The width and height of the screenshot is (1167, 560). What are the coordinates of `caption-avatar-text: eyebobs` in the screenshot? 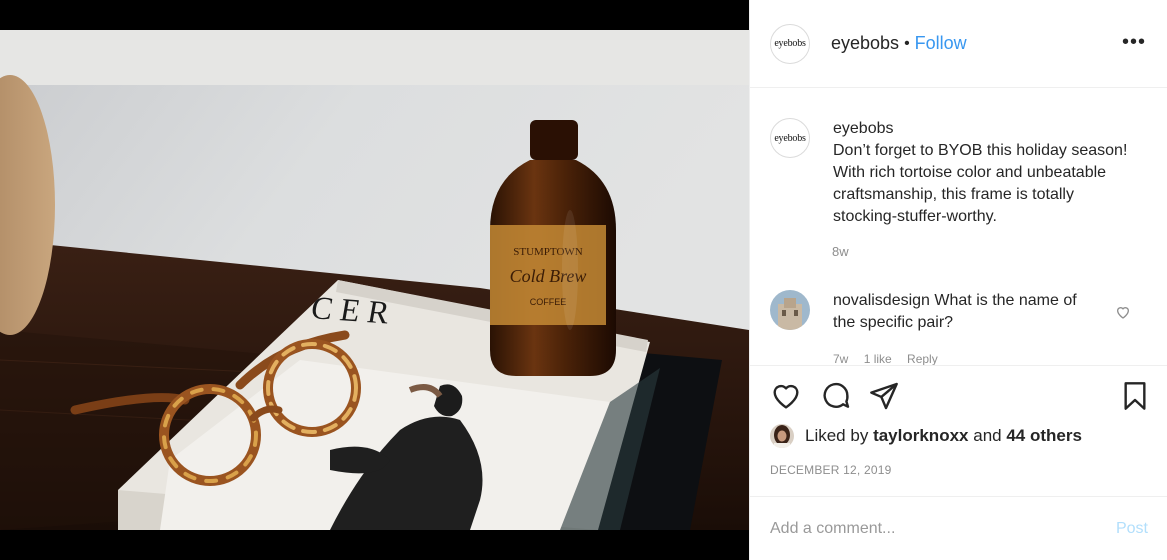 It's located at (790, 138).